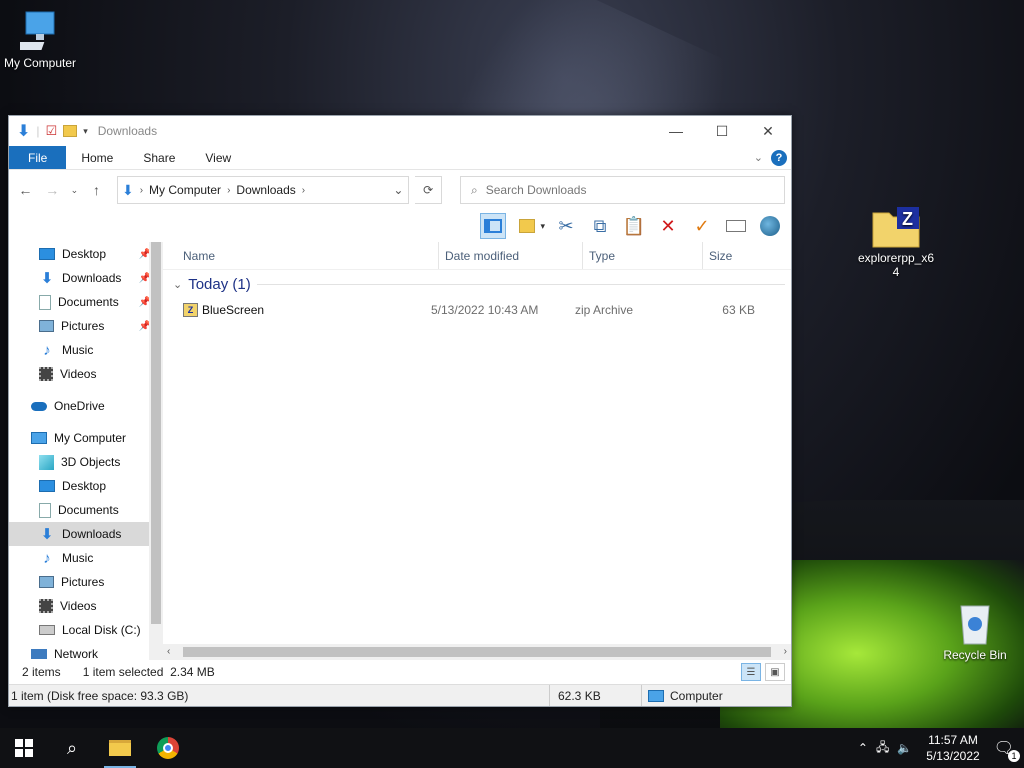 The width and height of the screenshot is (1024, 768). I want to click on taskbar-chrome, so click(168, 748).